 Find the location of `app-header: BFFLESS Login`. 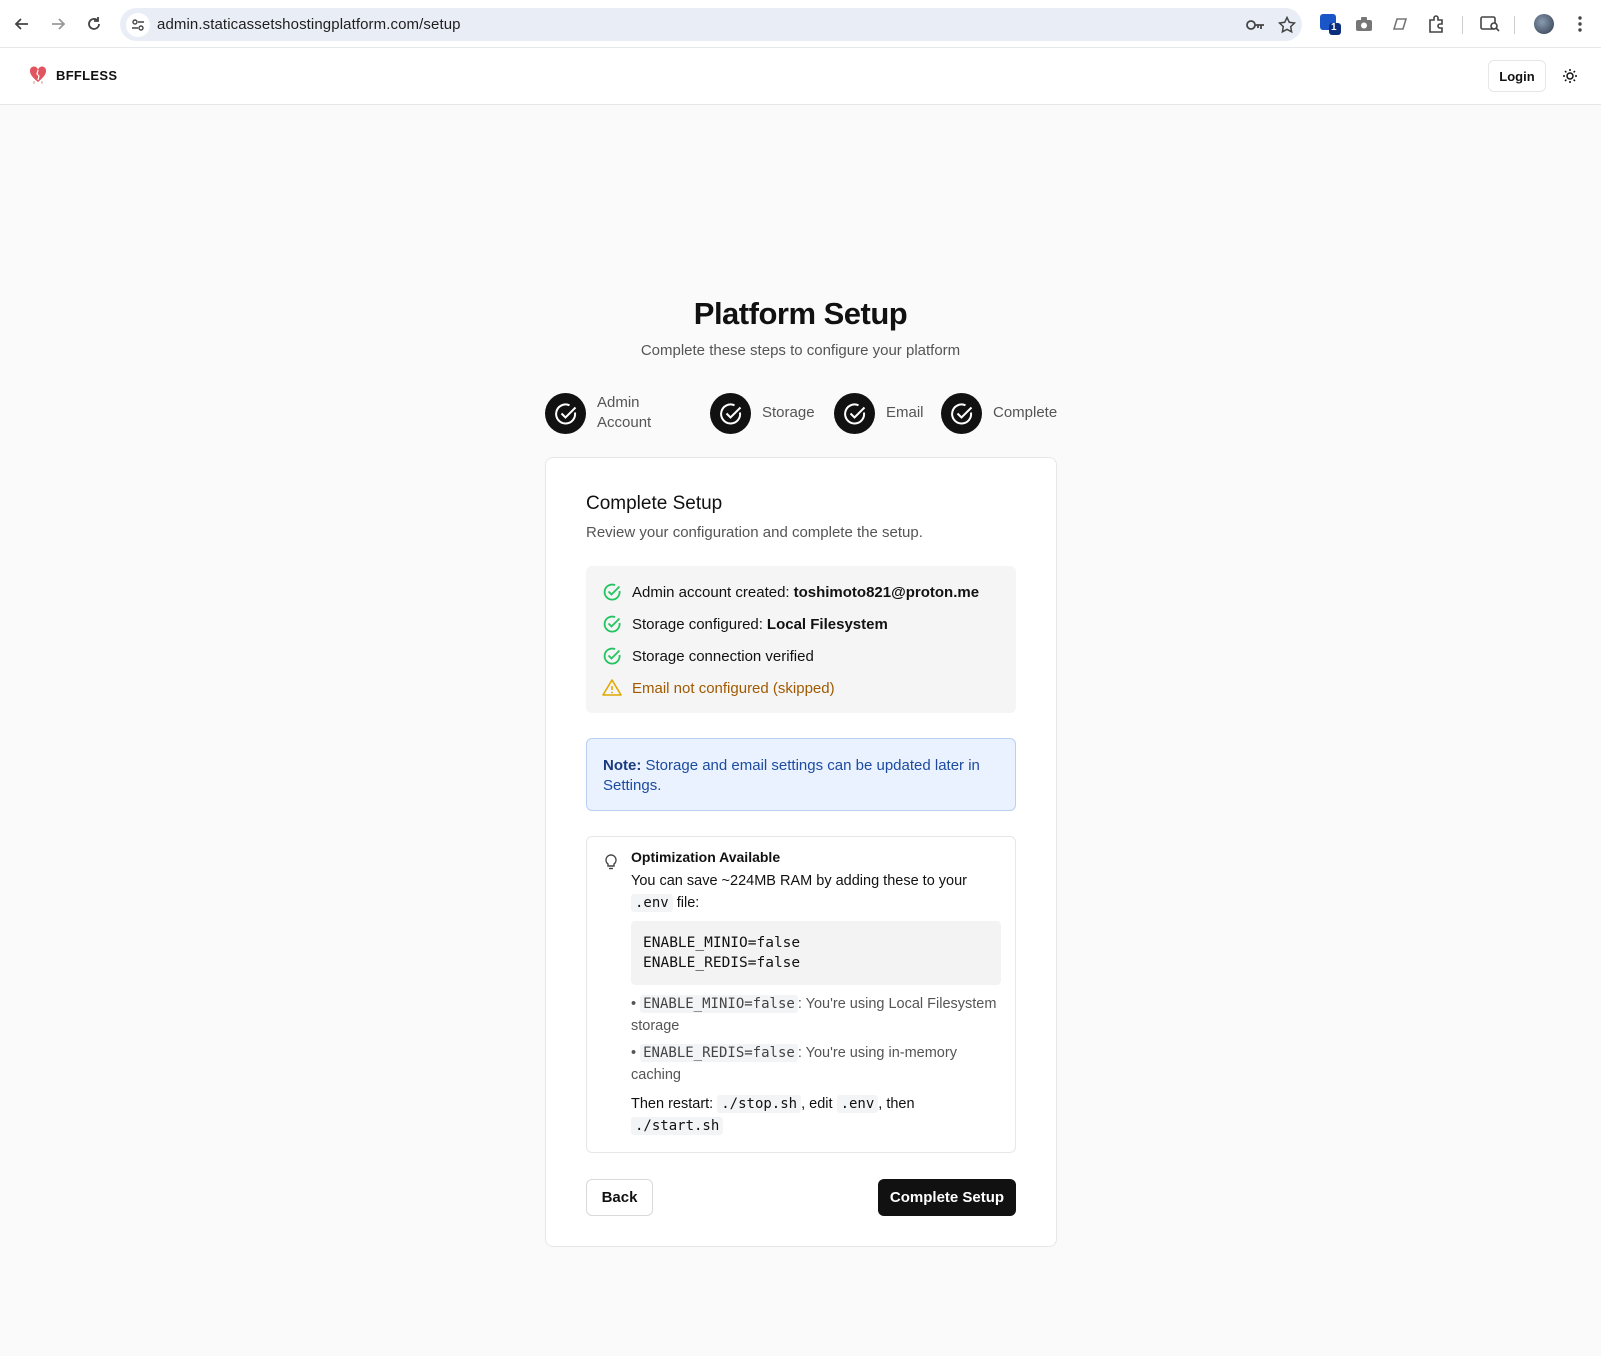

app-header: BFFLESS Login is located at coordinates (800, 76).